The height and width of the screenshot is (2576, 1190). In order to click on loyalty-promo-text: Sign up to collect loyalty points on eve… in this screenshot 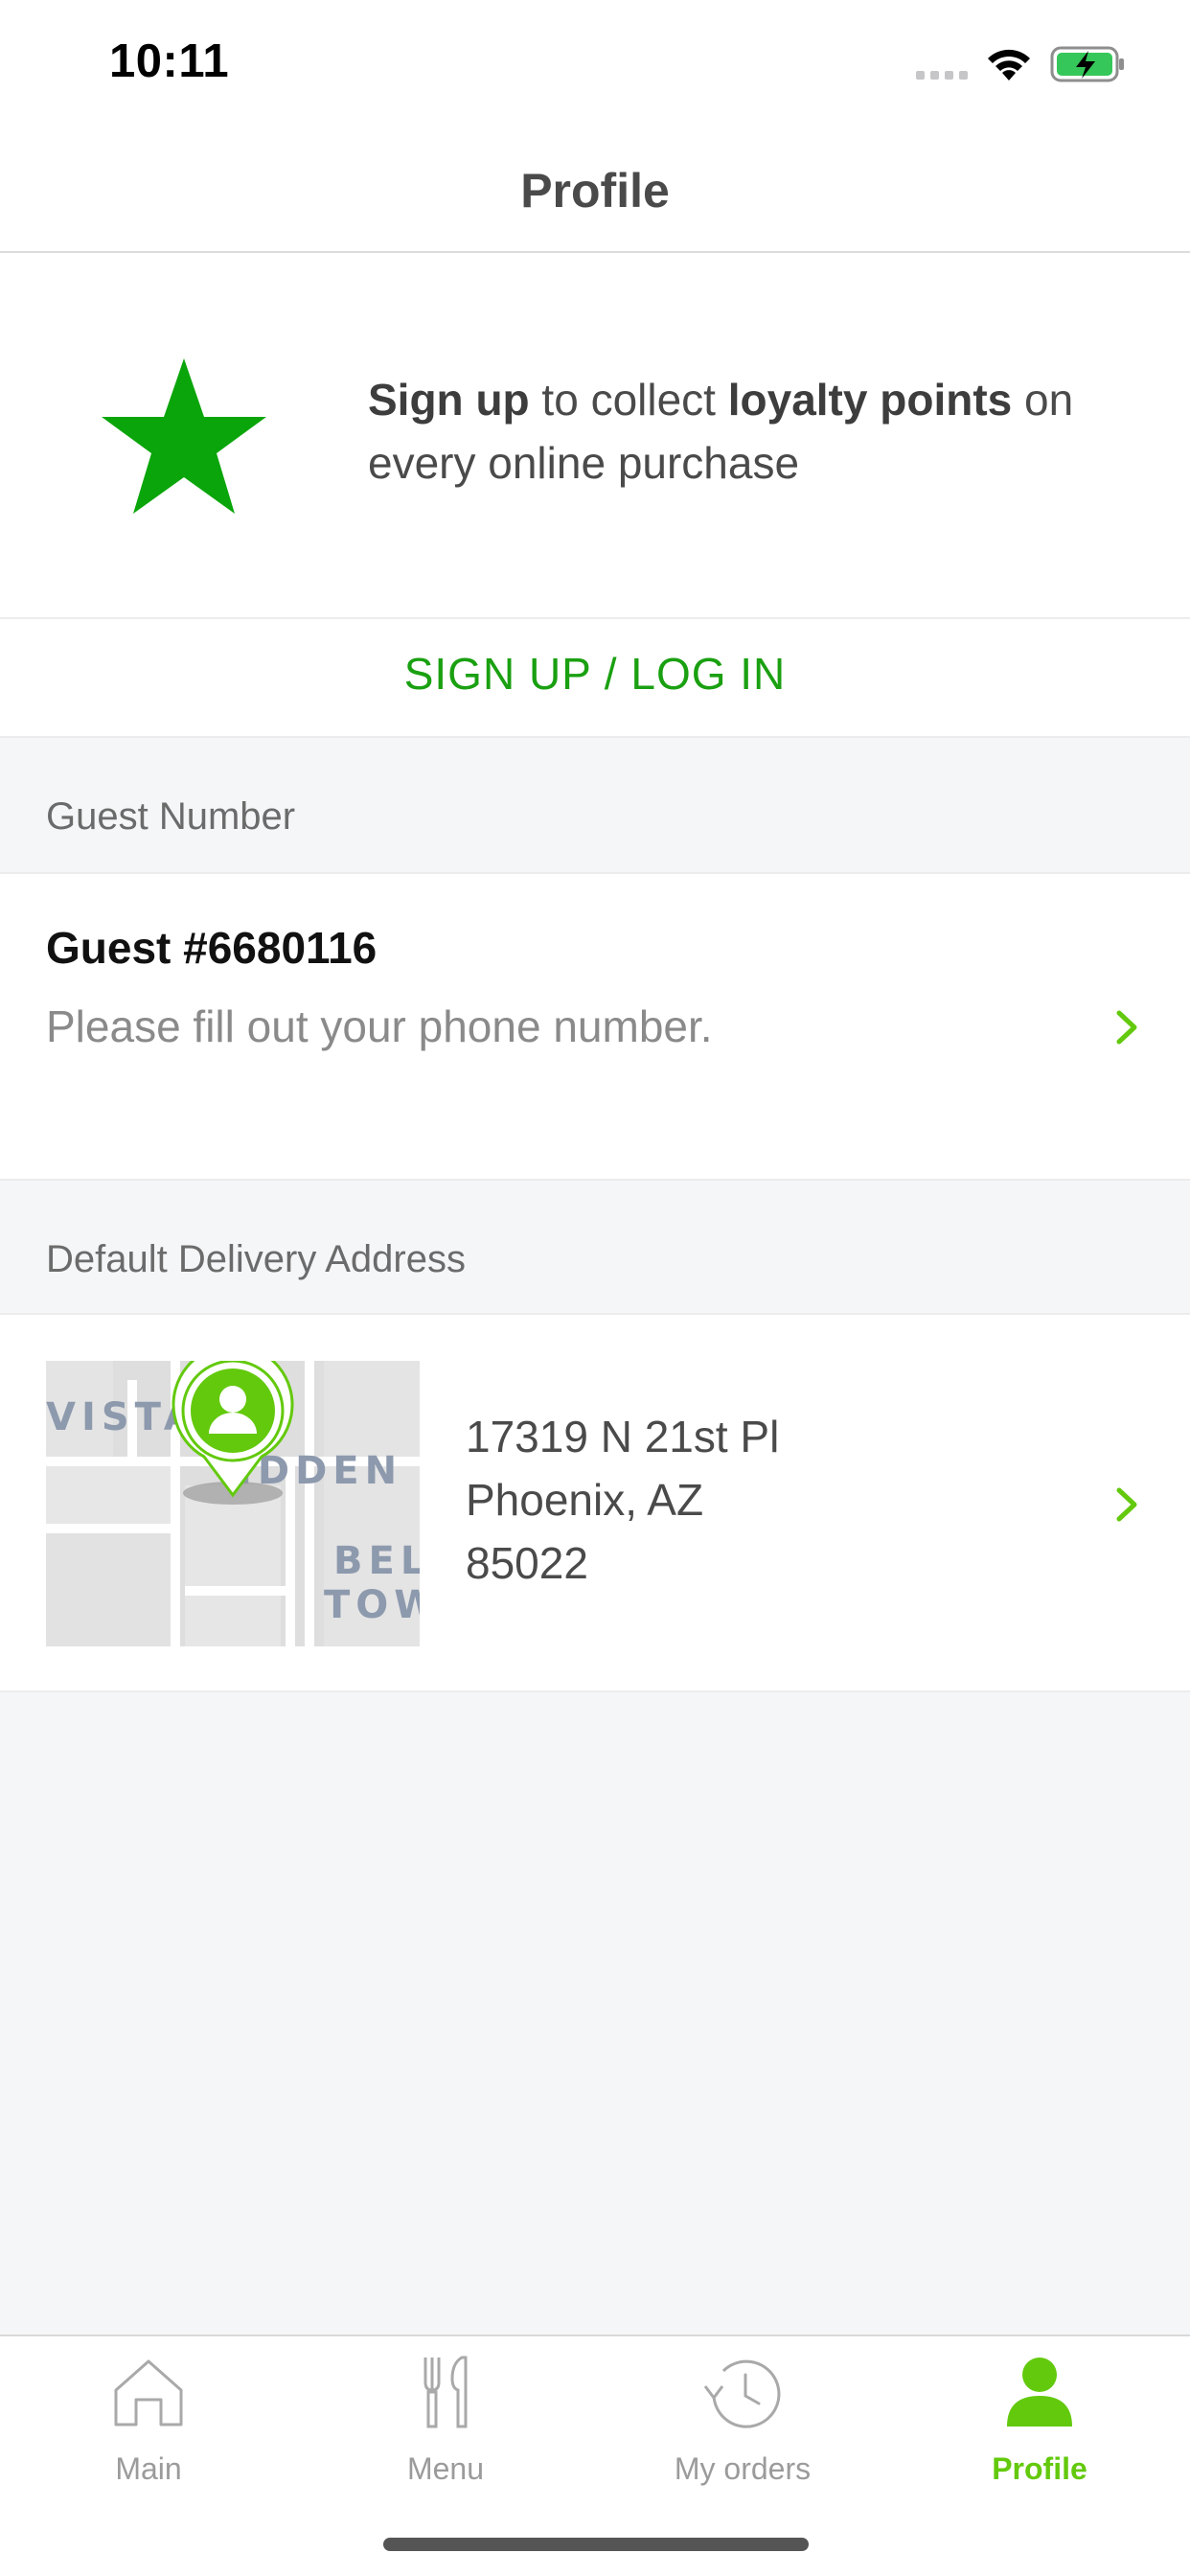, I will do `click(721, 431)`.